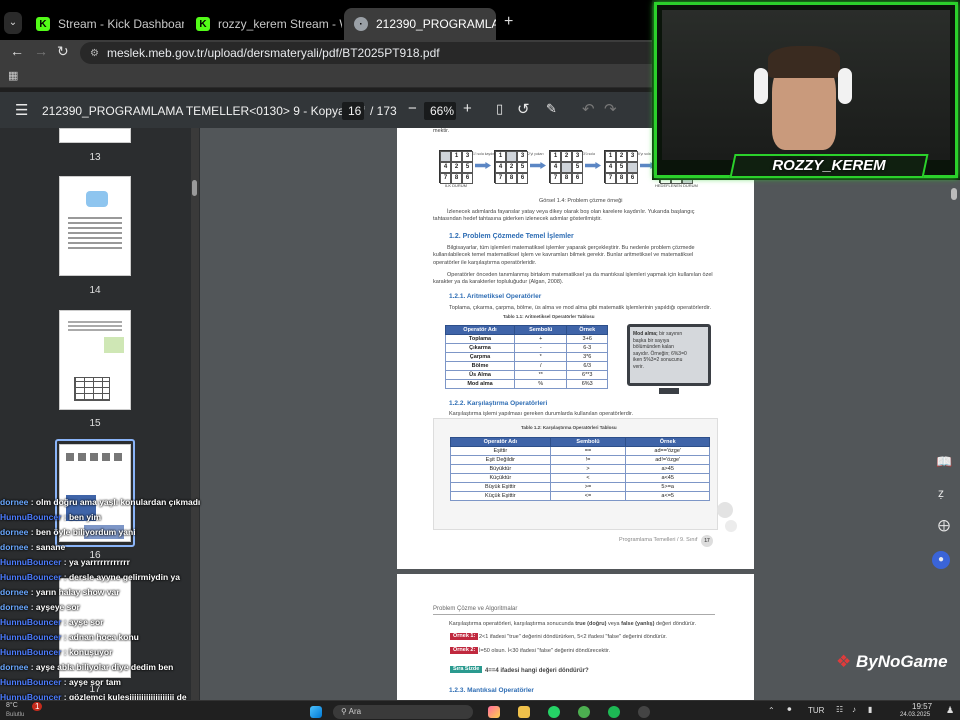 The image size is (960, 720). Describe the element at coordinates (105, 24) in the screenshot. I see `tab-kick-dashboard: K Stream - Kick Dashboard ×` at that location.